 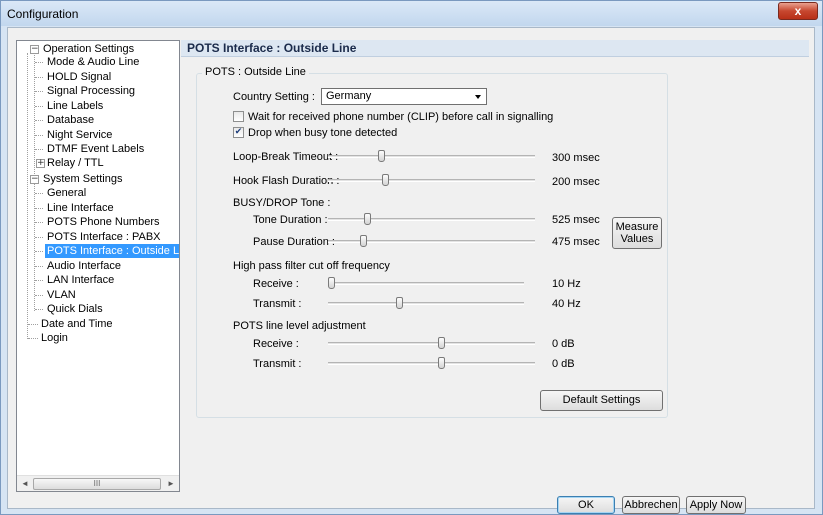 I want to click on hp-receive-slider-thumb, so click(x=331, y=283).